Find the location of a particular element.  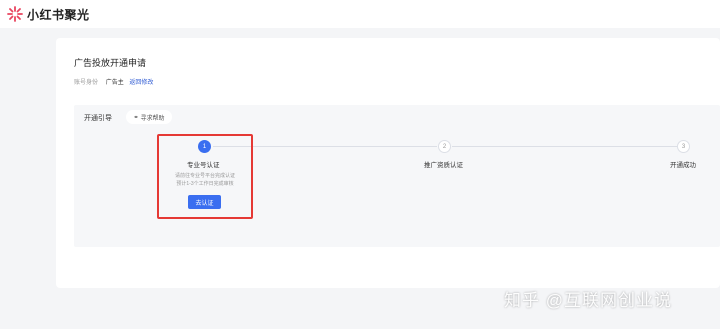

identity-value: 广告主 is located at coordinates (114, 83).